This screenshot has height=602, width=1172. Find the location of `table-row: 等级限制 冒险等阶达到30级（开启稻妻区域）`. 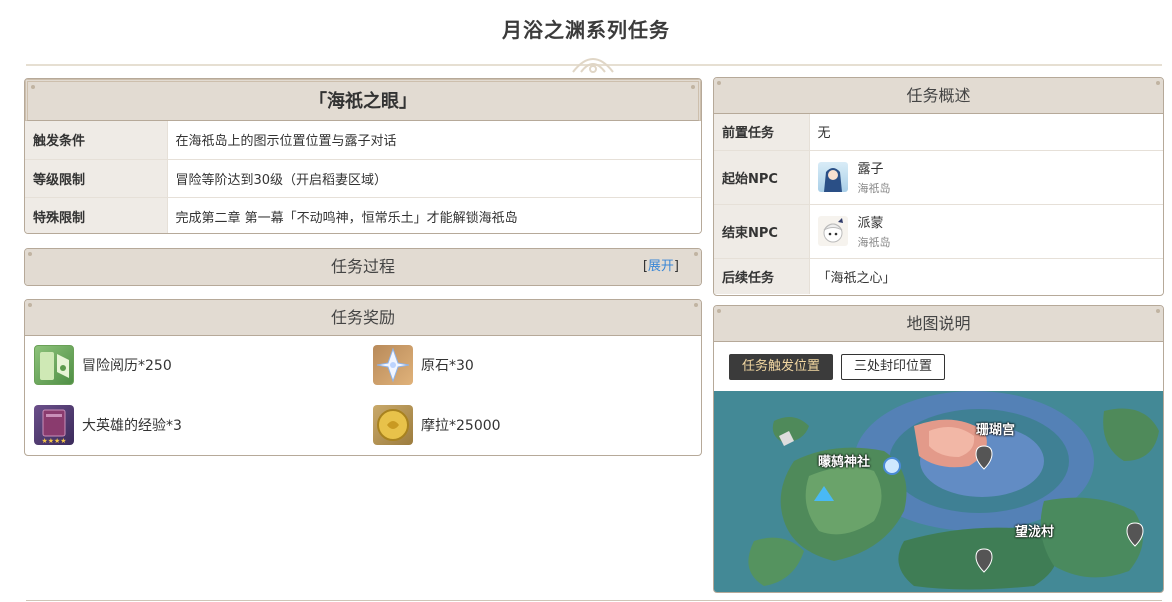

table-row: 等级限制 冒险等阶达到30级（开启稻妻区域） is located at coordinates (363, 177).